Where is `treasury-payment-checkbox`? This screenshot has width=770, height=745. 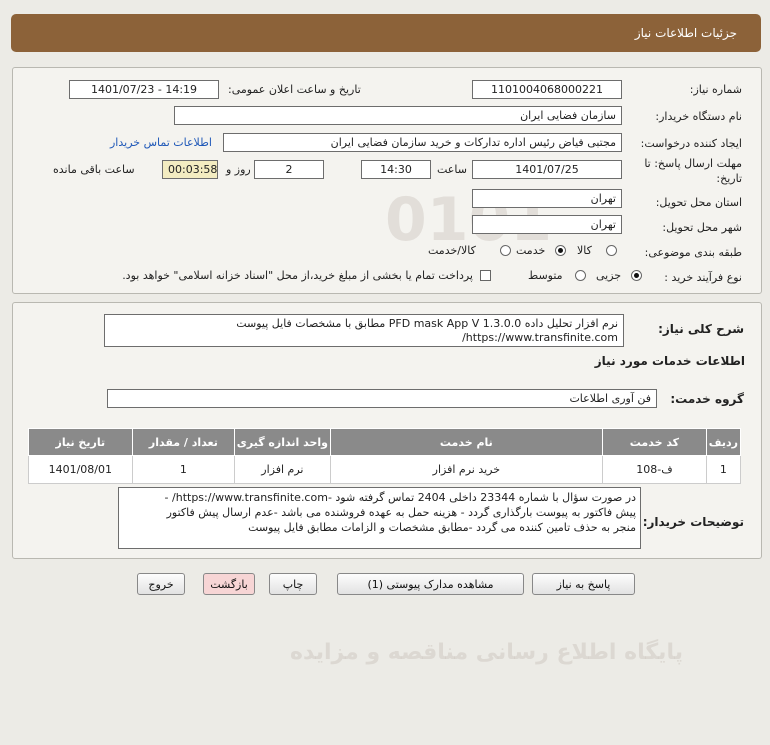
treasury-payment-checkbox is located at coordinates (485, 275).